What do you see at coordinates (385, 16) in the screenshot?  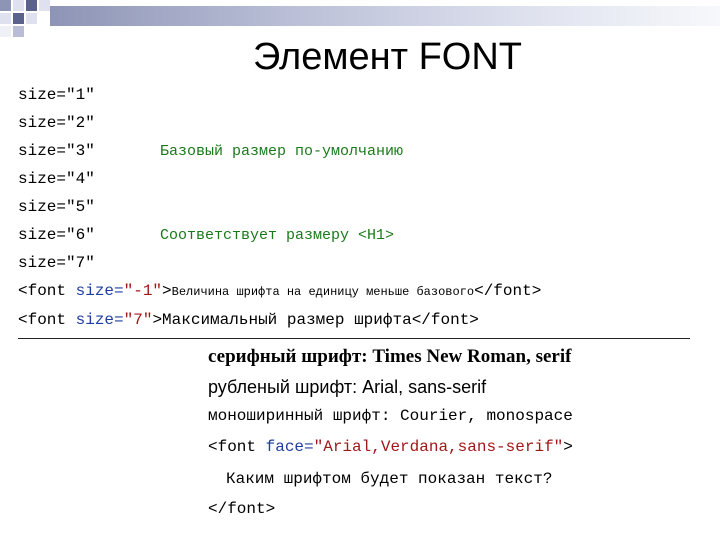 I see `header-bar` at bounding box center [385, 16].